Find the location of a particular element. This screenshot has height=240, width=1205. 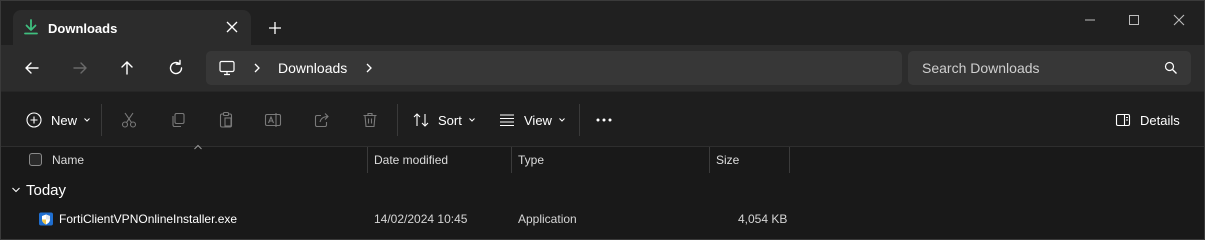

sort-label: Sort is located at coordinates (450, 120).